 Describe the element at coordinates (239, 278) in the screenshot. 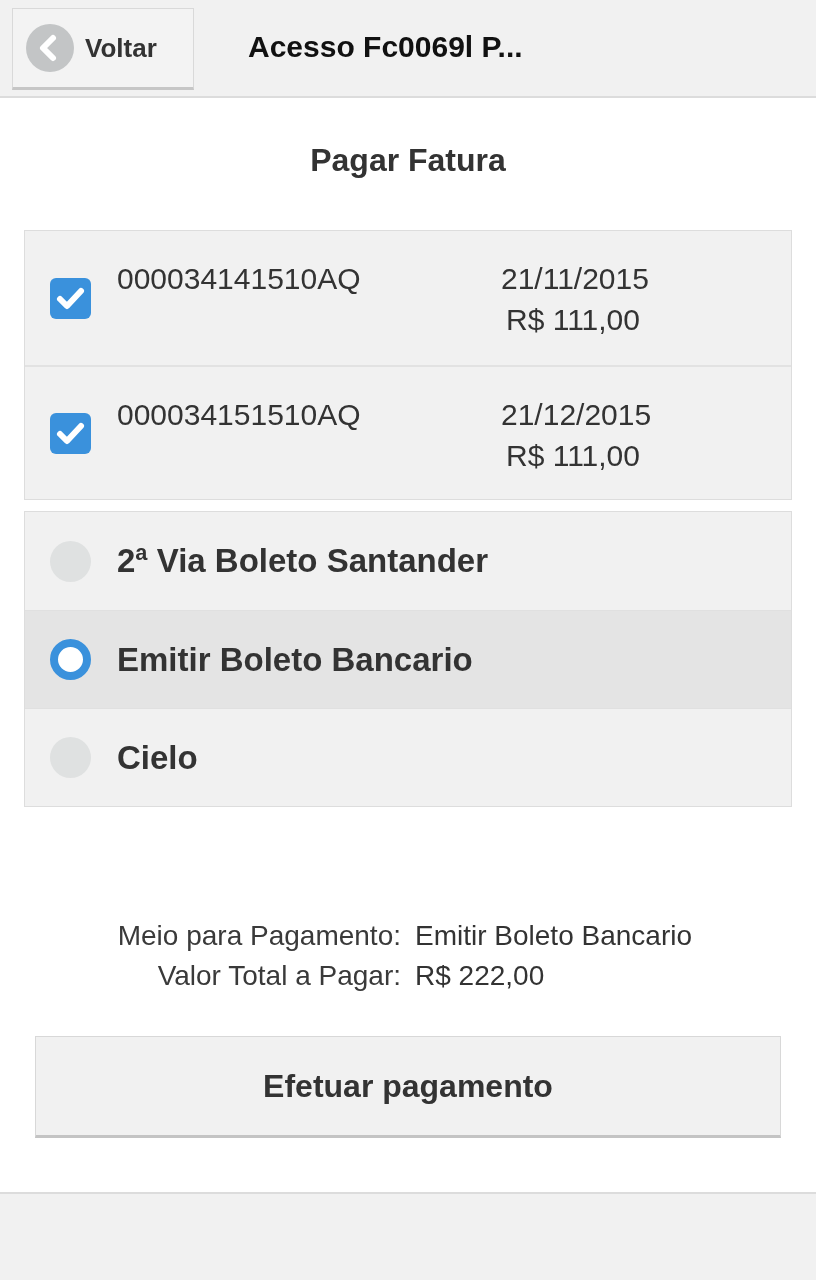

I see `invoice-code: 000034141510AQ` at that location.